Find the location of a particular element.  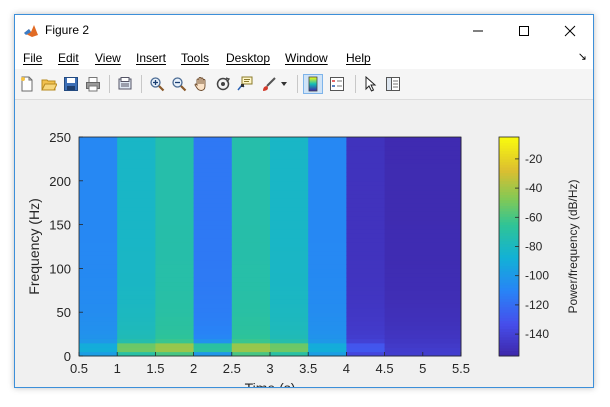

minimize-button is located at coordinates (478, 31).